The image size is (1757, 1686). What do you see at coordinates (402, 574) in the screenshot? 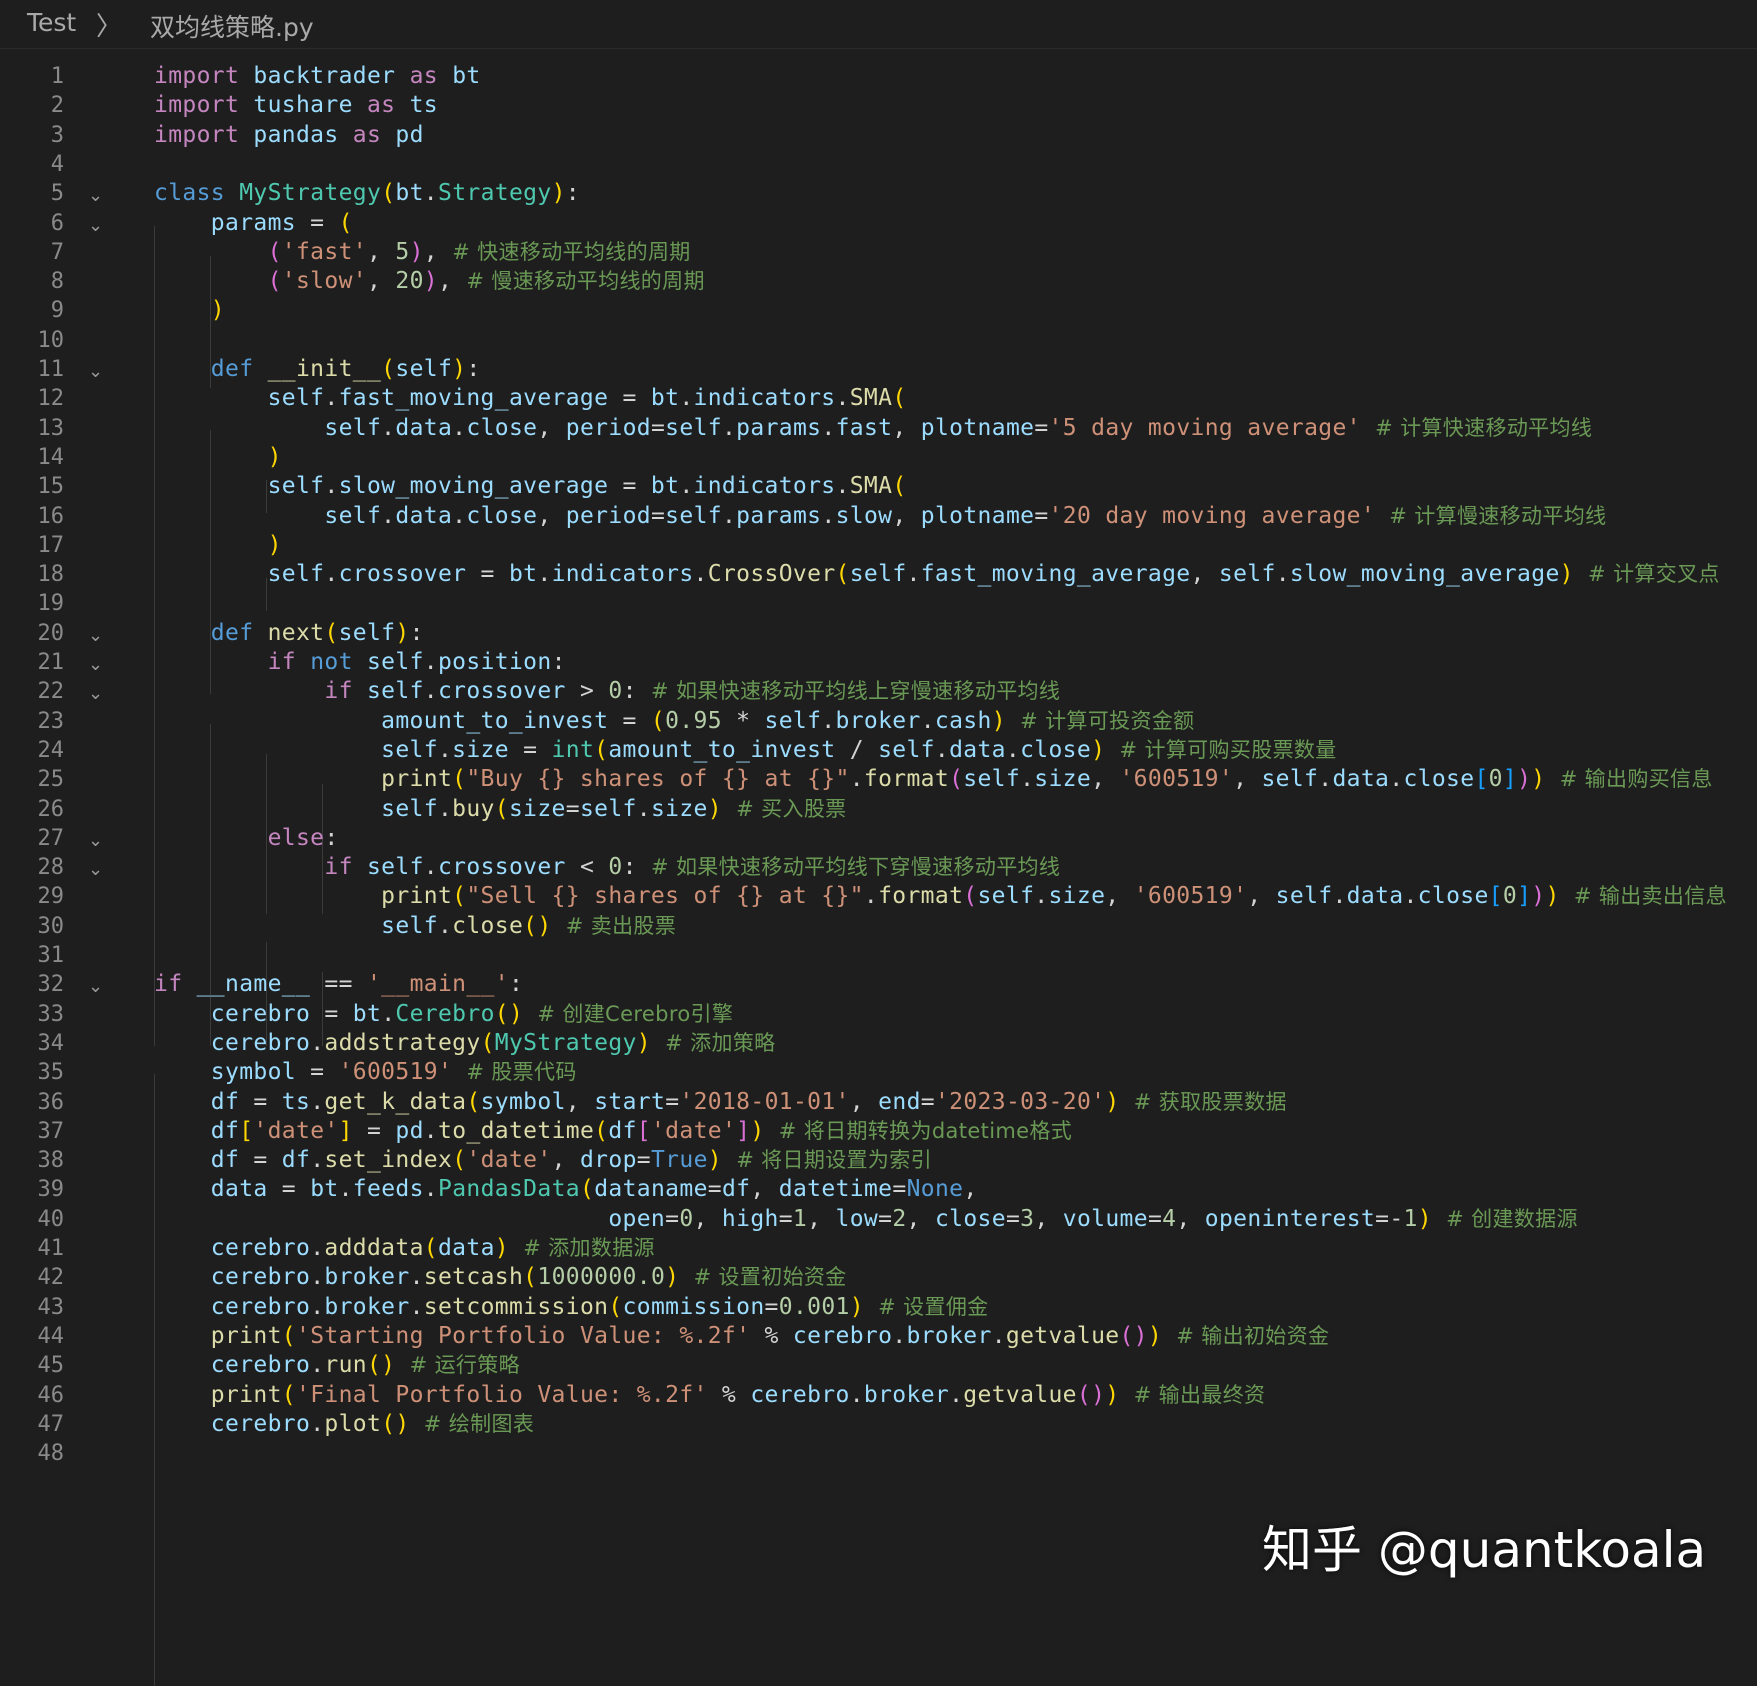
I see `code-token: crossover` at bounding box center [402, 574].